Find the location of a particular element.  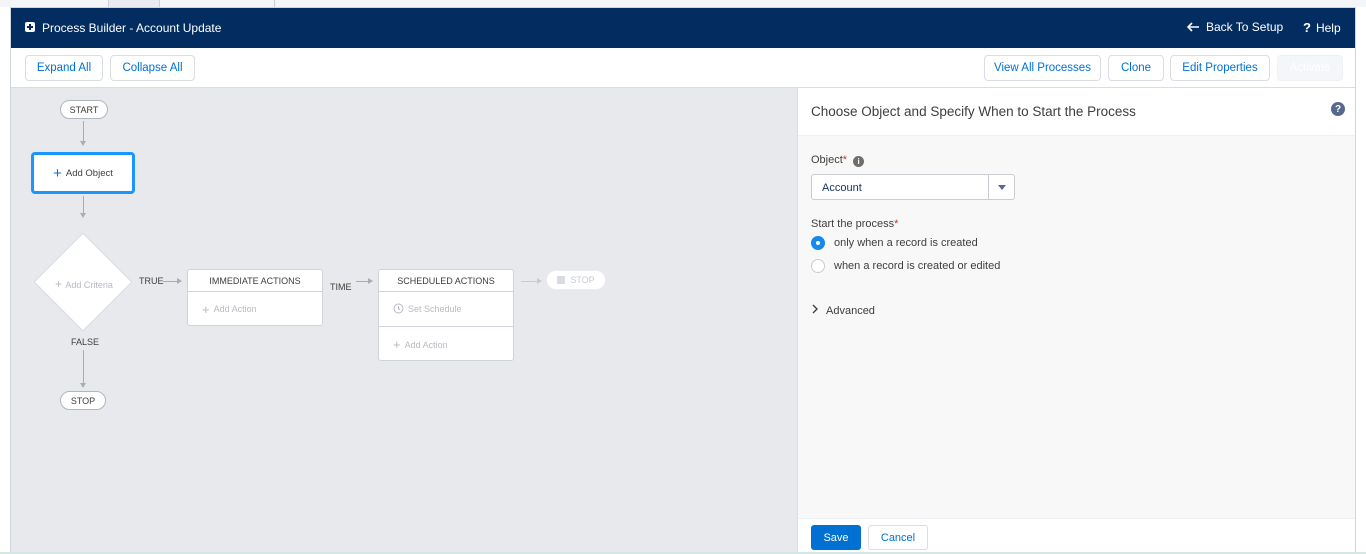

set-schedule-label: Set Schedule is located at coordinates (435, 309).